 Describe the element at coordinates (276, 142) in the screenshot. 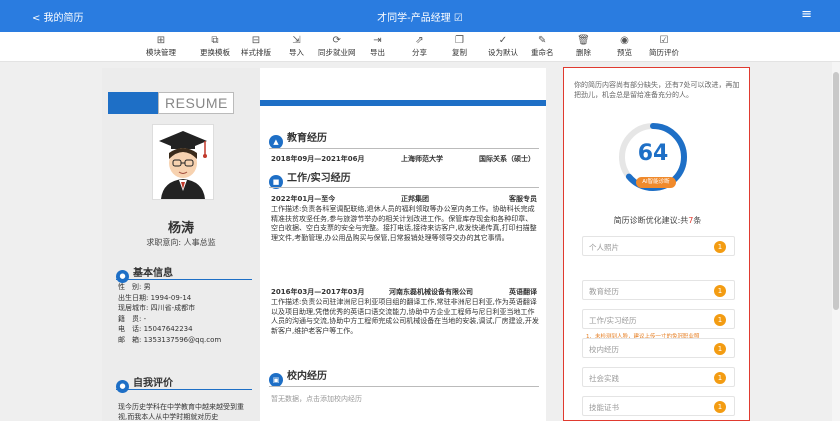

I see `graduation-cap-icon: ▲` at that location.